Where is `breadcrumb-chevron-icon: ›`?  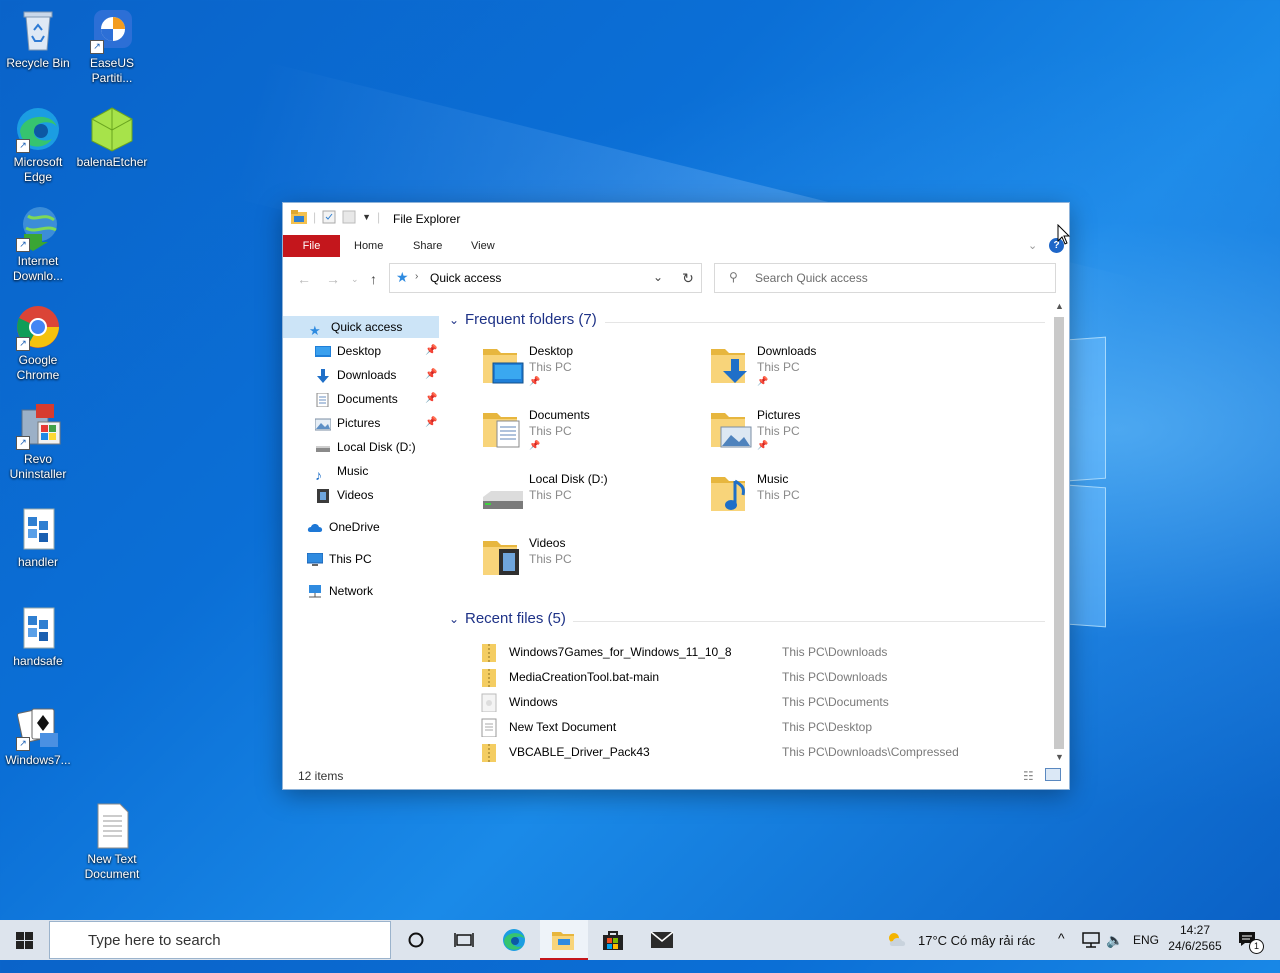 breadcrumb-chevron-icon: › is located at coordinates (417, 276).